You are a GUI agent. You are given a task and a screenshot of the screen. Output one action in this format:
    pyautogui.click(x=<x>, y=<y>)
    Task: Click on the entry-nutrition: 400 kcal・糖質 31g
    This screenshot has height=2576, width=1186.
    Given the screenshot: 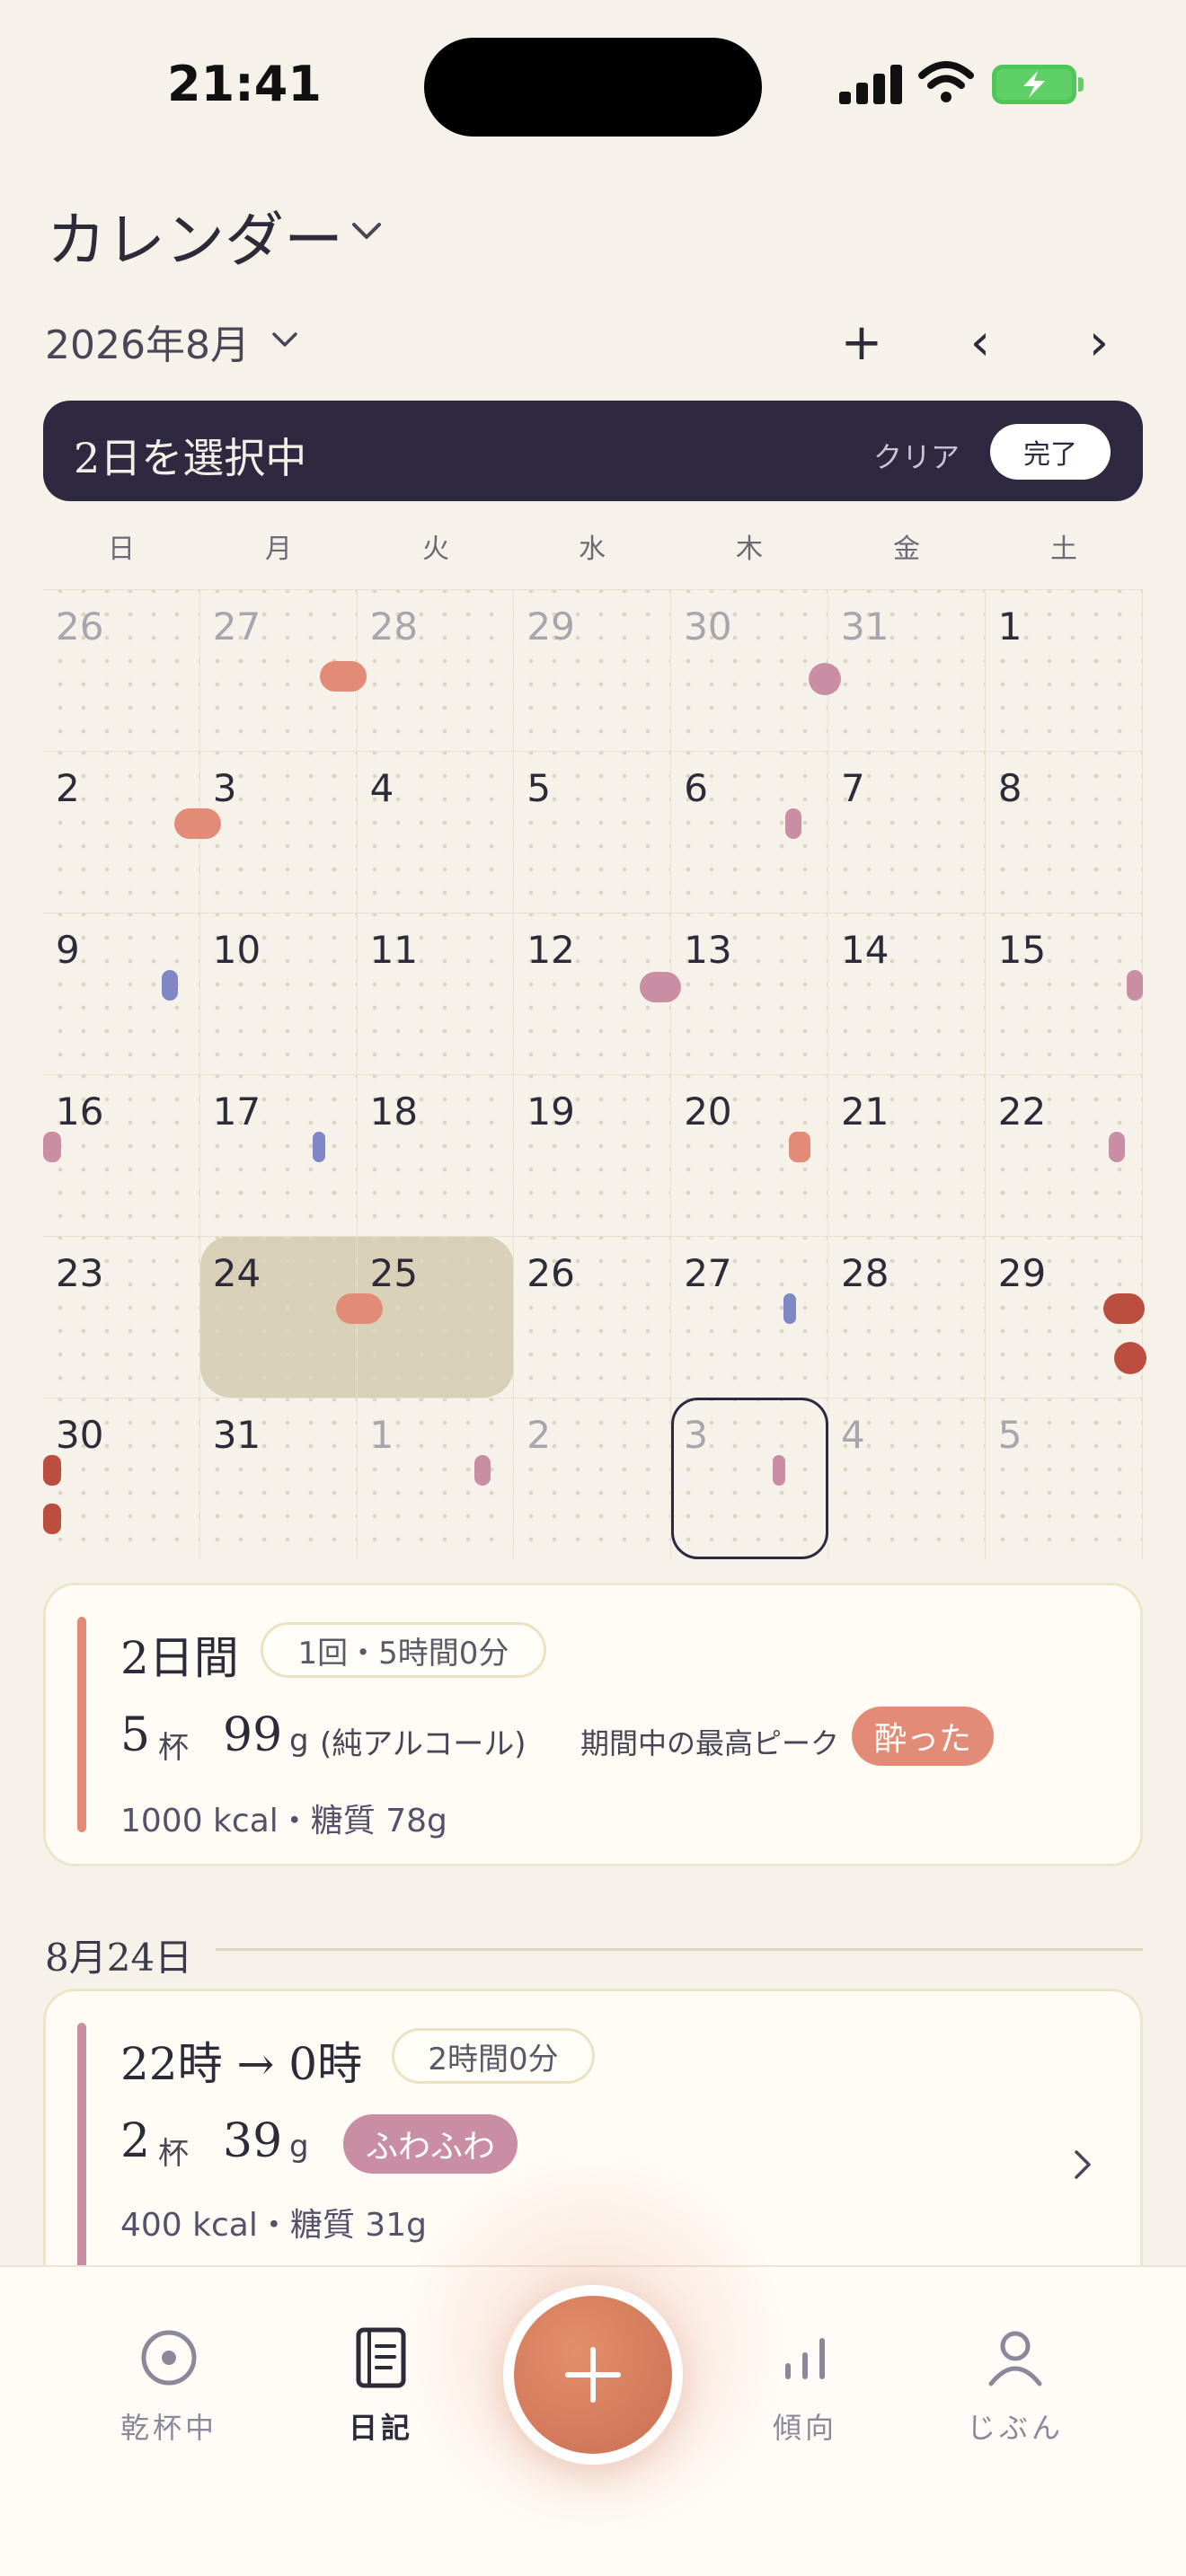 What is the action you would take?
    pyautogui.click(x=273, y=2225)
    